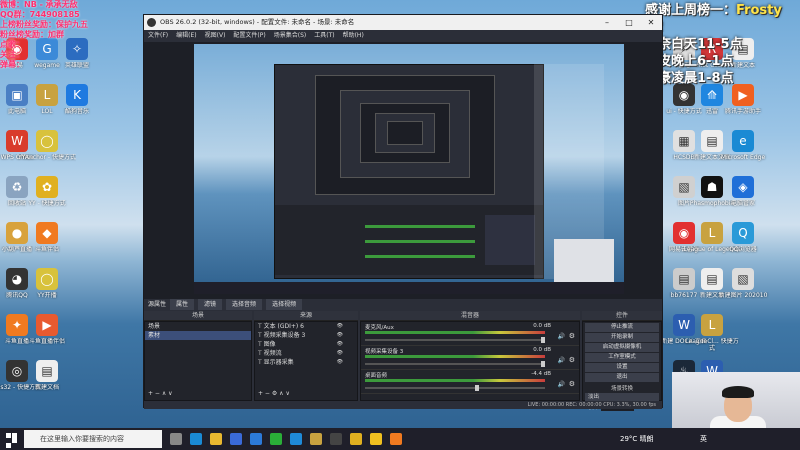 This screenshot has height=450, width=800. Describe the element at coordinates (278, 362) in the screenshot. I see `source-label: 显示器采集` at that location.